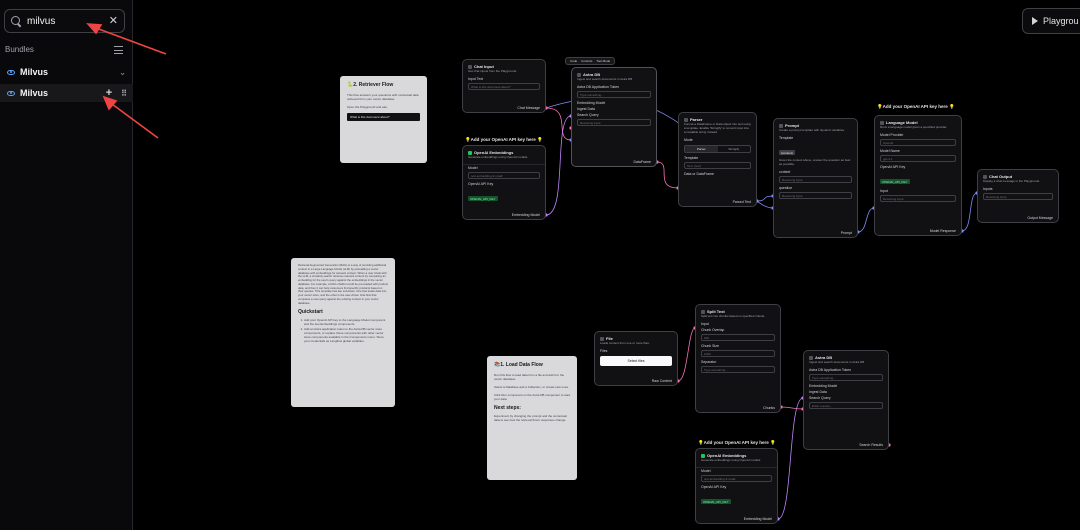  I want to click on terminal-icon, so click(781, 125).